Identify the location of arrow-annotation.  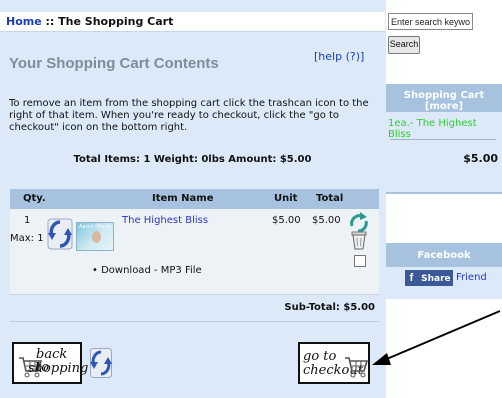
(436, 337).